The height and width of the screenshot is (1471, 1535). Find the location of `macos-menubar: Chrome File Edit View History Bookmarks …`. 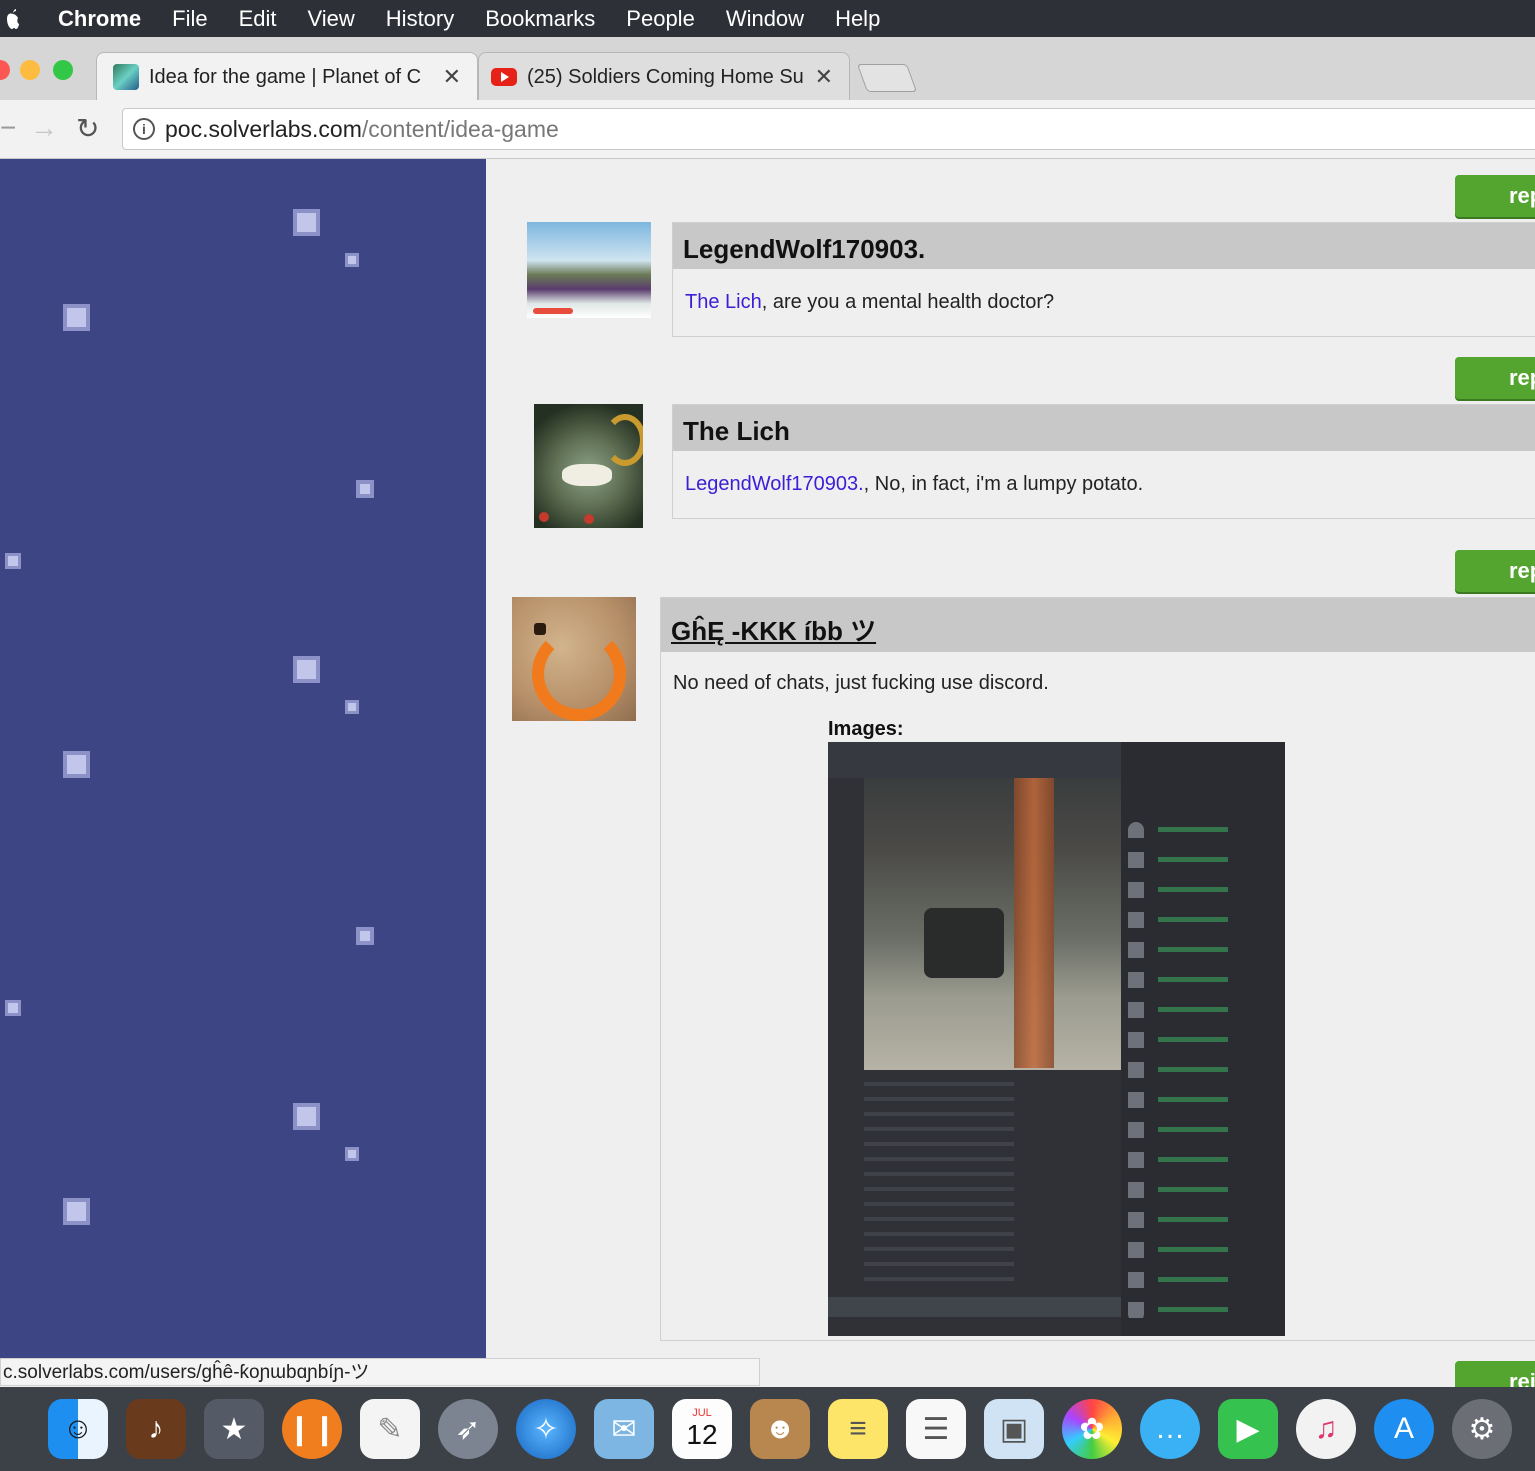

macos-menubar: Chrome File Edit View History Bookmarks … is located at coordinates (767, 18).